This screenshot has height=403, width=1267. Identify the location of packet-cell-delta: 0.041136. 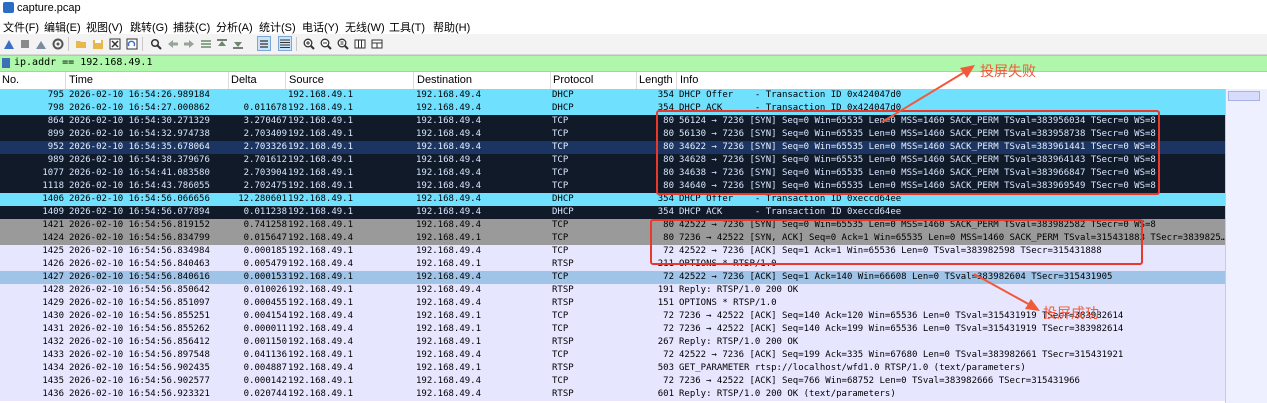
(265, 355).